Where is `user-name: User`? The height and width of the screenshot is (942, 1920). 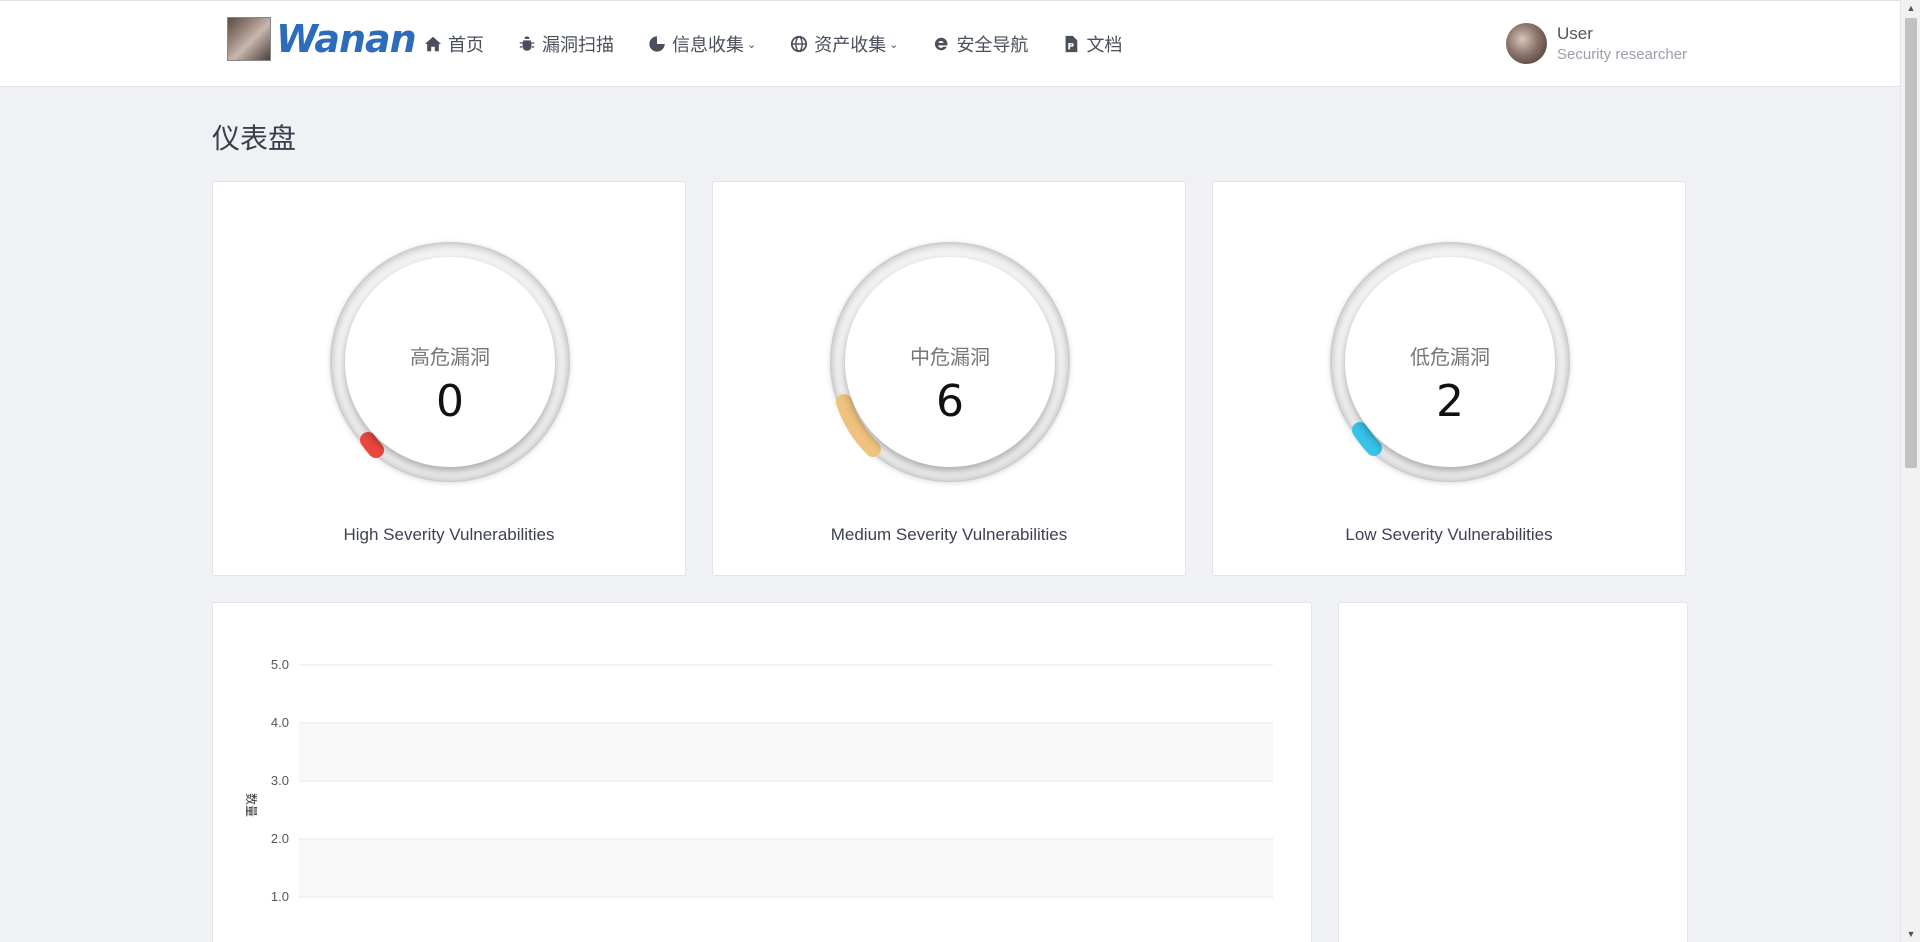 user-name: User is located at coordinates (1575, 33).